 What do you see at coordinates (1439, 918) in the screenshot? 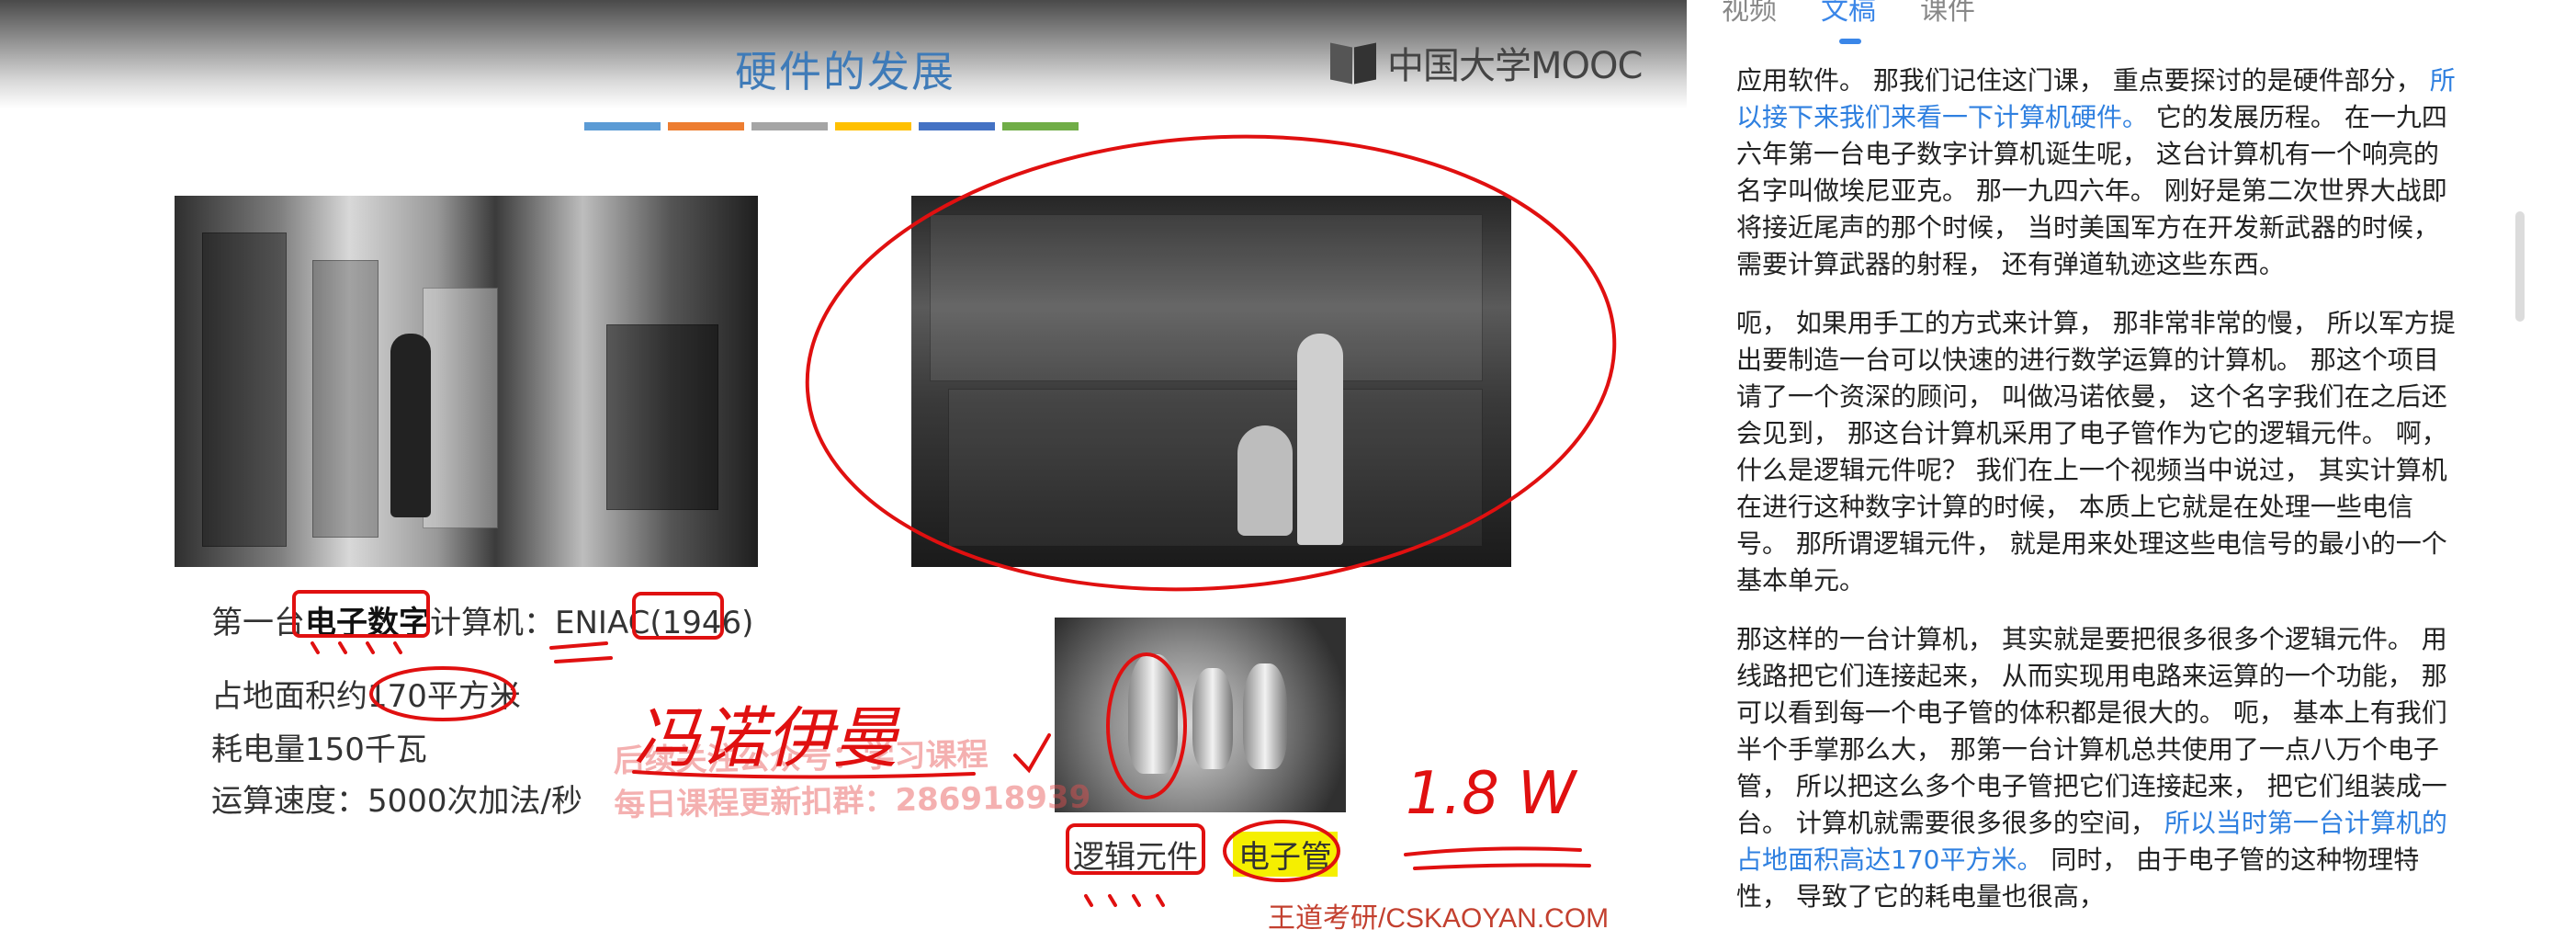
I see `slide-footer: 王道考研/CSKAOYAN.COM` at bounding box center [1439, 918].